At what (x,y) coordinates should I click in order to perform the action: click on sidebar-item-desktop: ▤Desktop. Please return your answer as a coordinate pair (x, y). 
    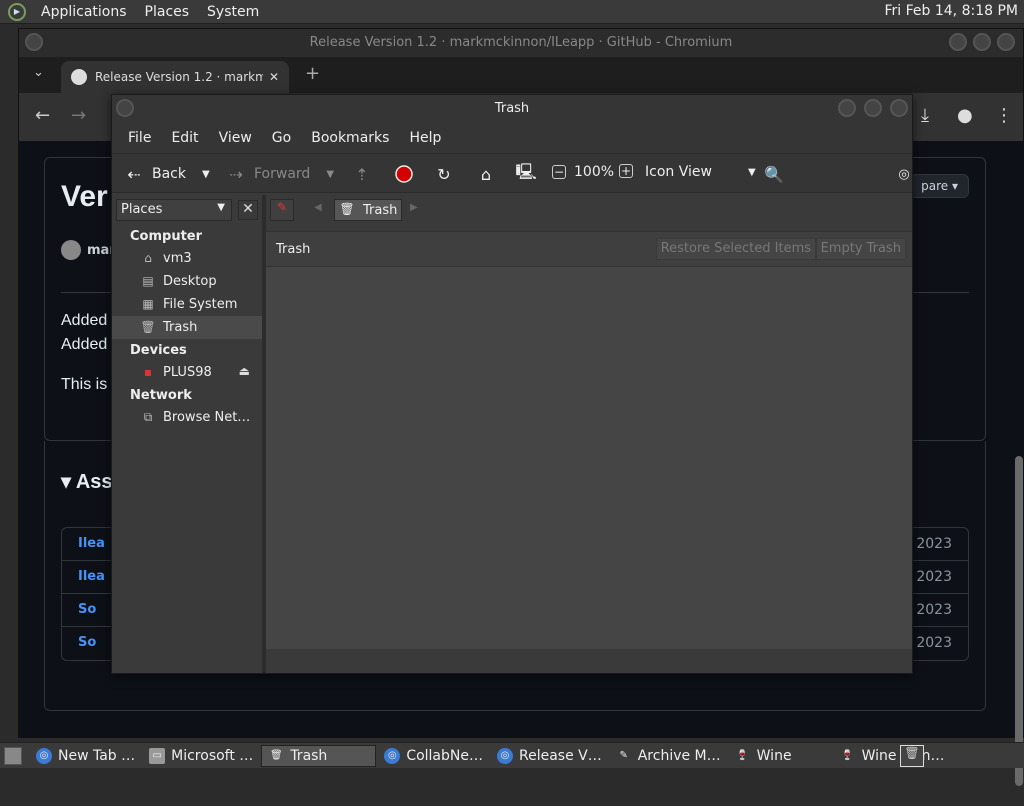
    Looking at the image, I should click on (187, 281).